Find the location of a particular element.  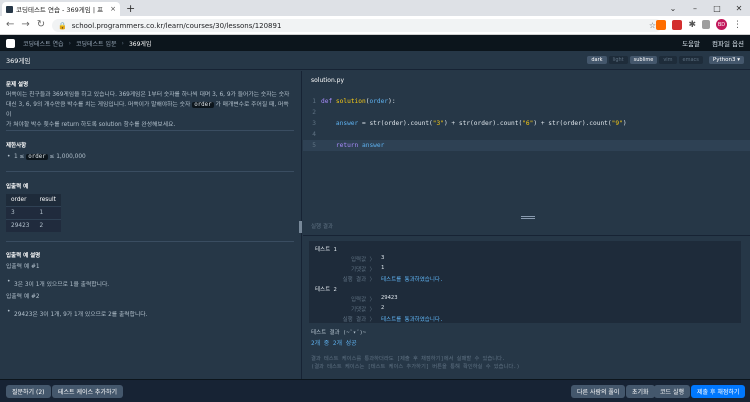

extensions: ✱ BD ⋮ is located at coordinates (699, 24).